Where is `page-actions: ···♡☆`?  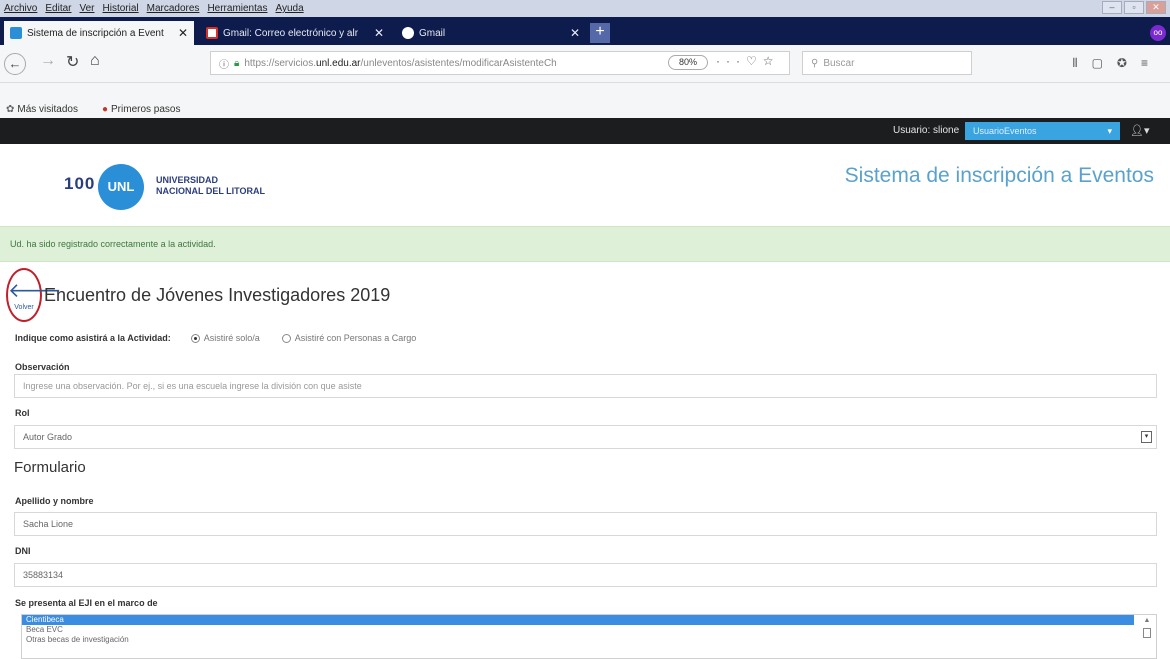 page-actions: ···♡☆ is located at coordinates (748, 61).